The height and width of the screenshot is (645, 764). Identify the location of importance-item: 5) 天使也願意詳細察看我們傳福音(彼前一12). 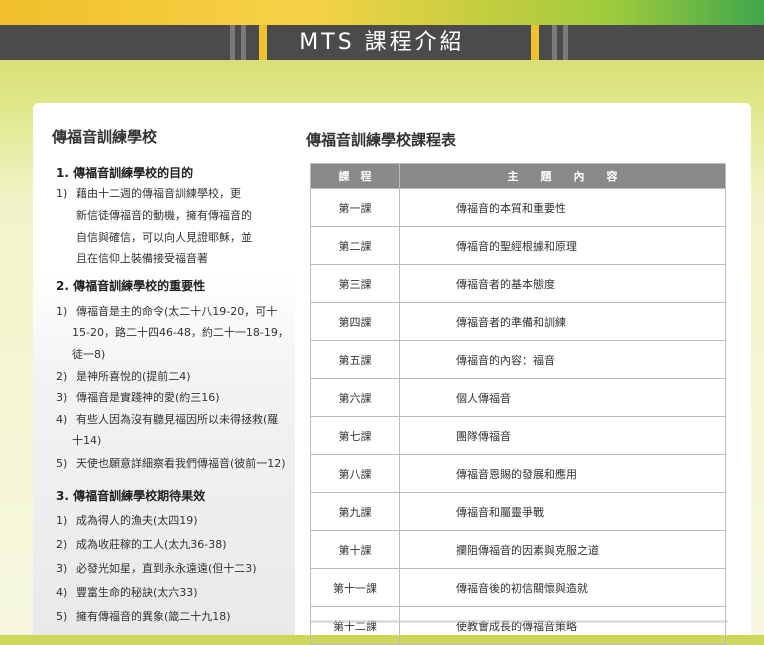
(171, 464).